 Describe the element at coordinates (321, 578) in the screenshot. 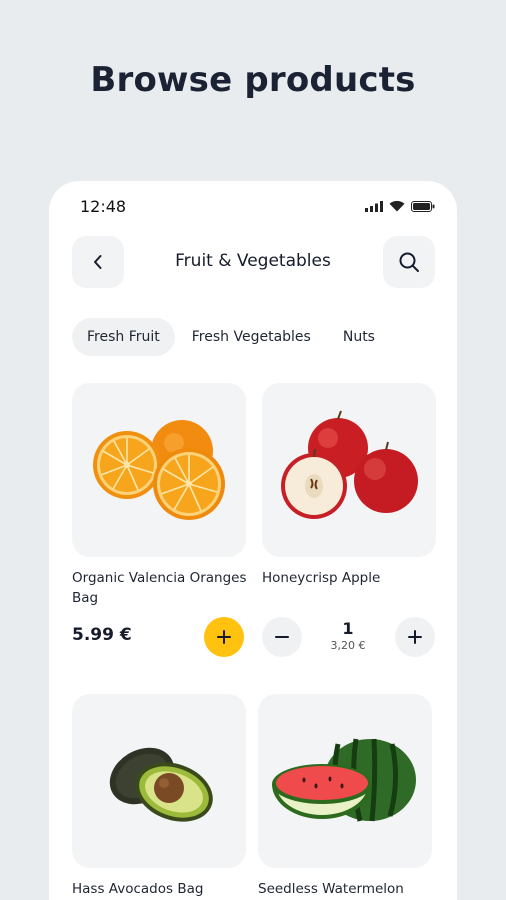

I see `product-name: Honeycrisp Apple` at that location.